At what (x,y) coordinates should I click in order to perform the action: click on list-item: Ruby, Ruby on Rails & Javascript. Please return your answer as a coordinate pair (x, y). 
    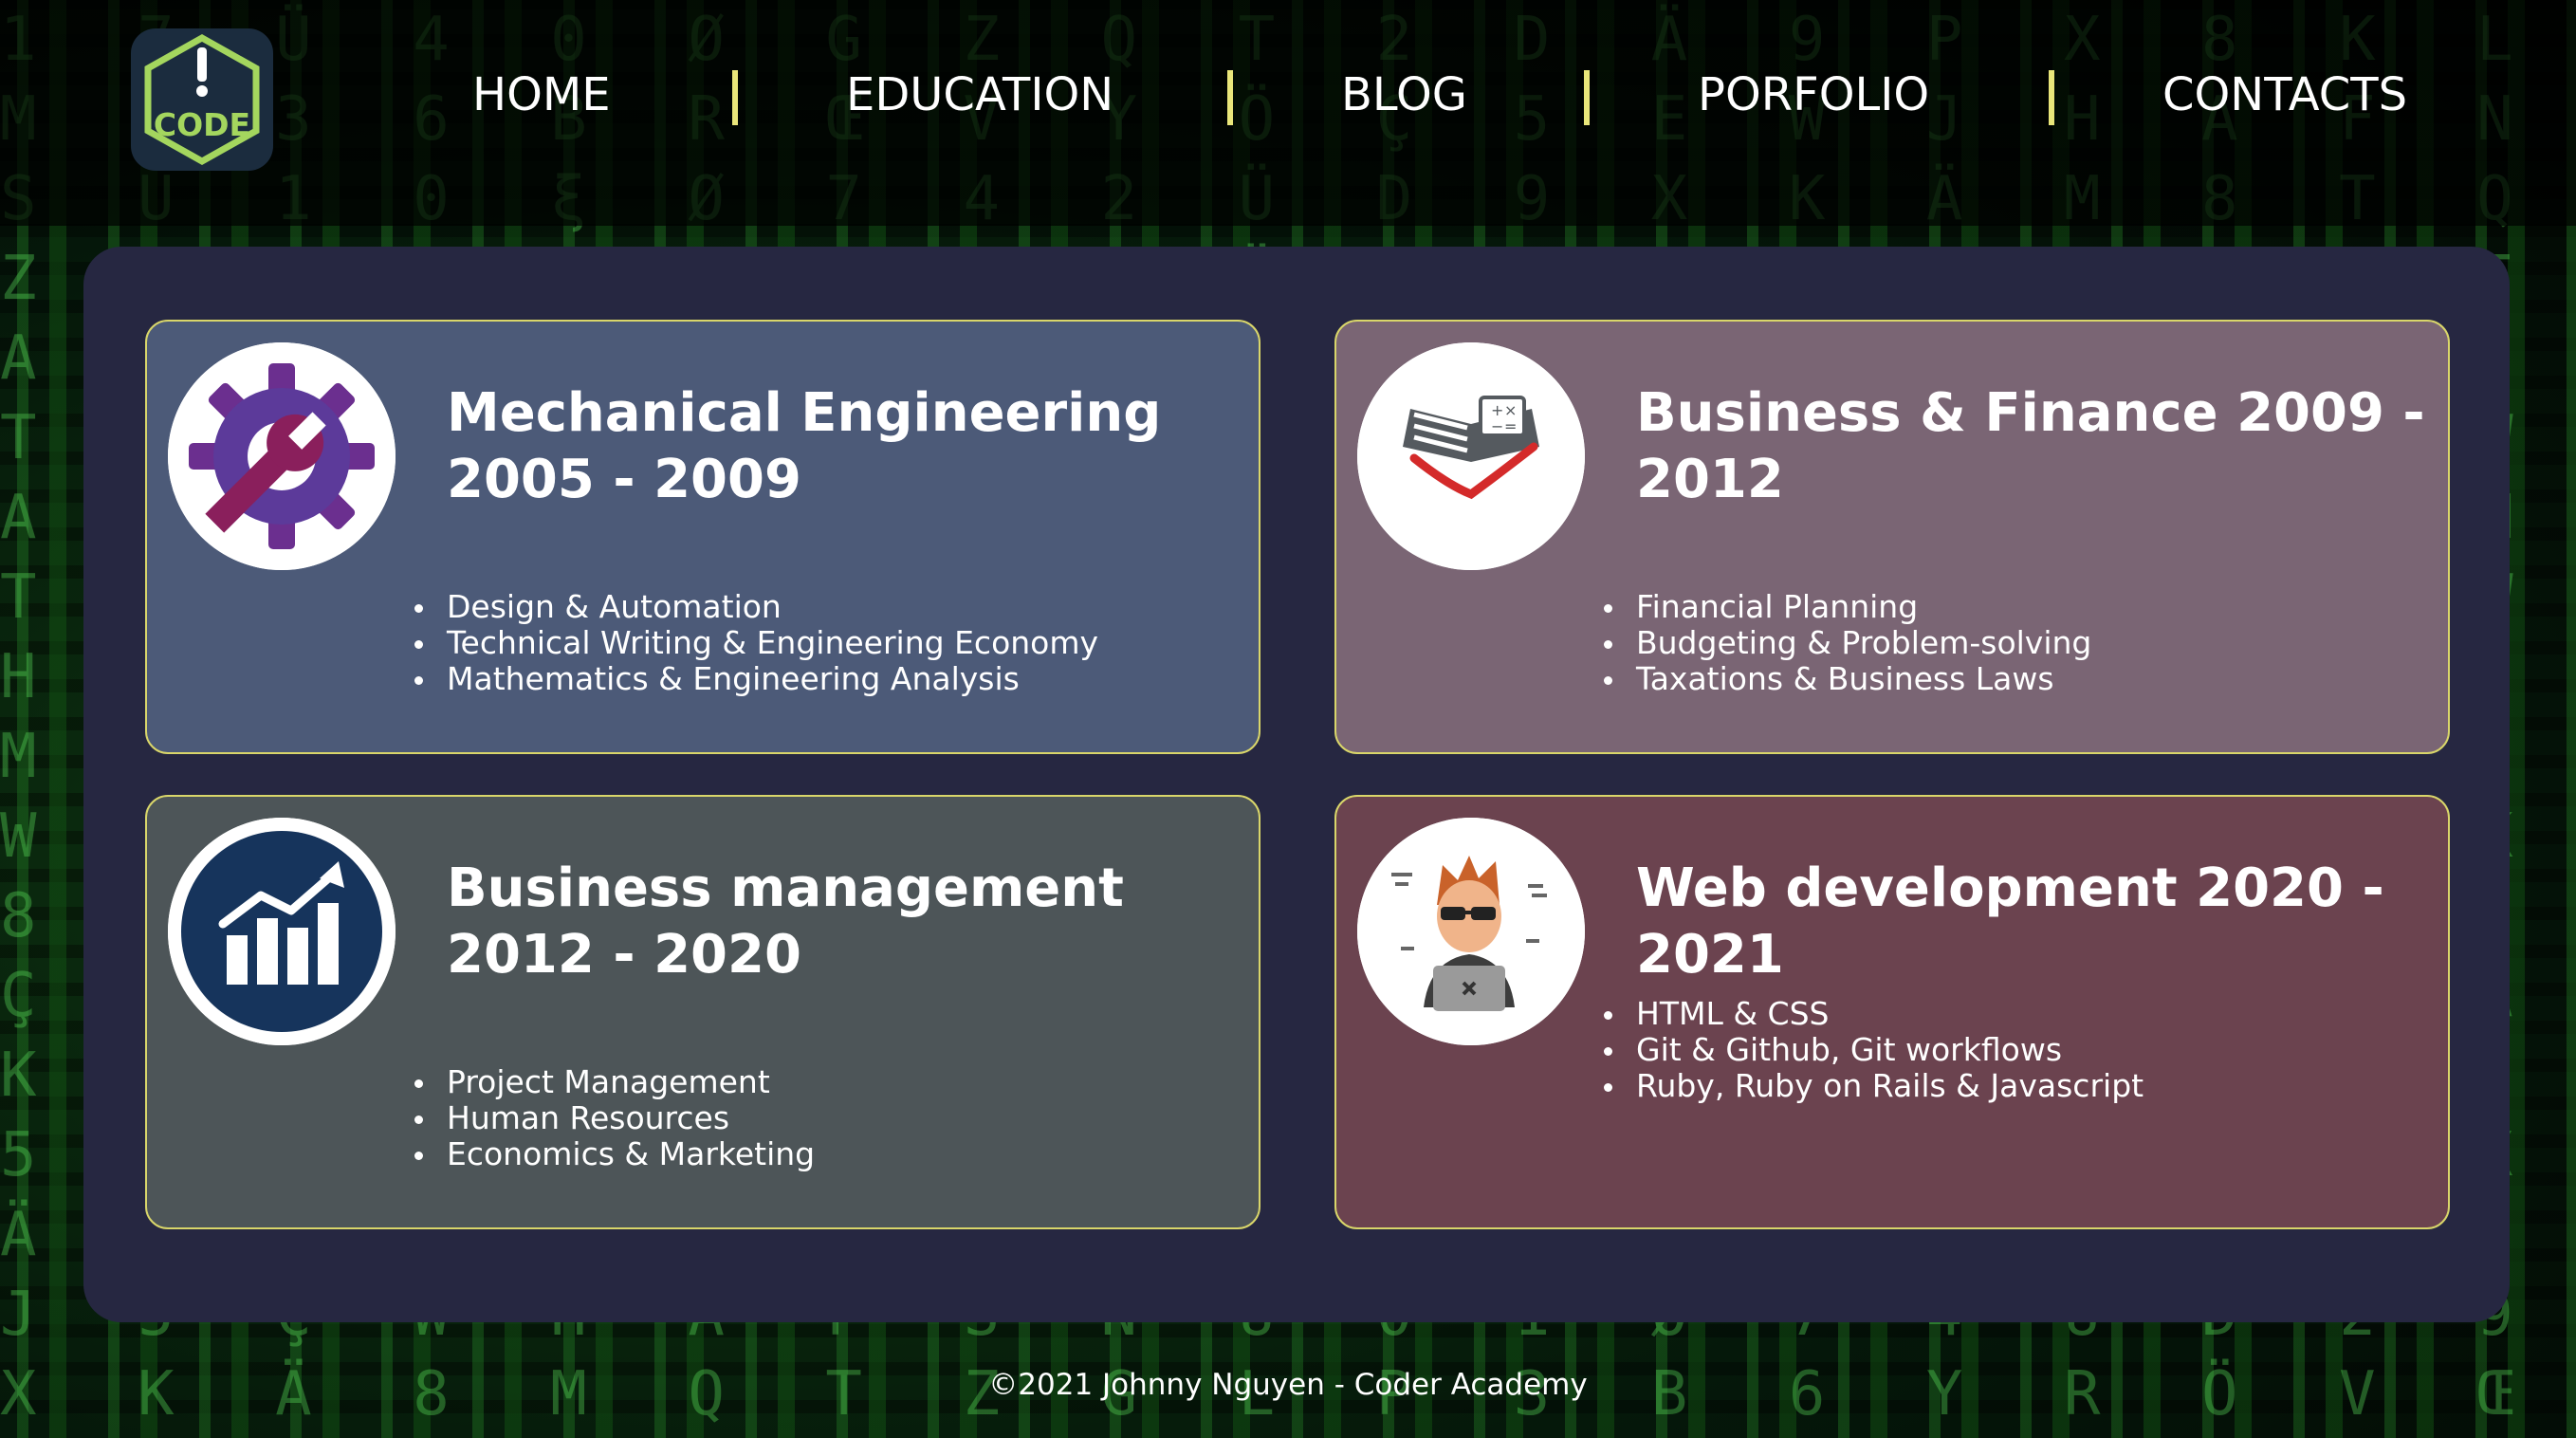
    Looking at the image, I should click on (1873, 1085).